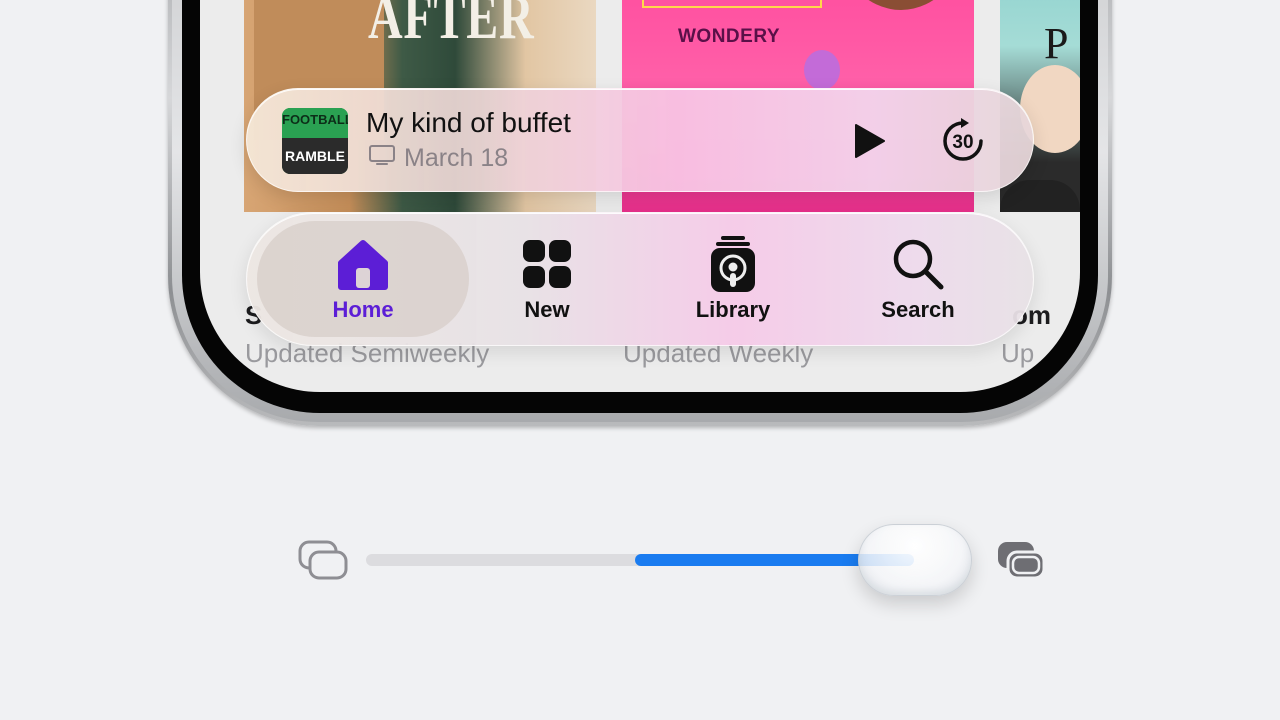  I want to click on artwork-2-banner, so click(732, 4).